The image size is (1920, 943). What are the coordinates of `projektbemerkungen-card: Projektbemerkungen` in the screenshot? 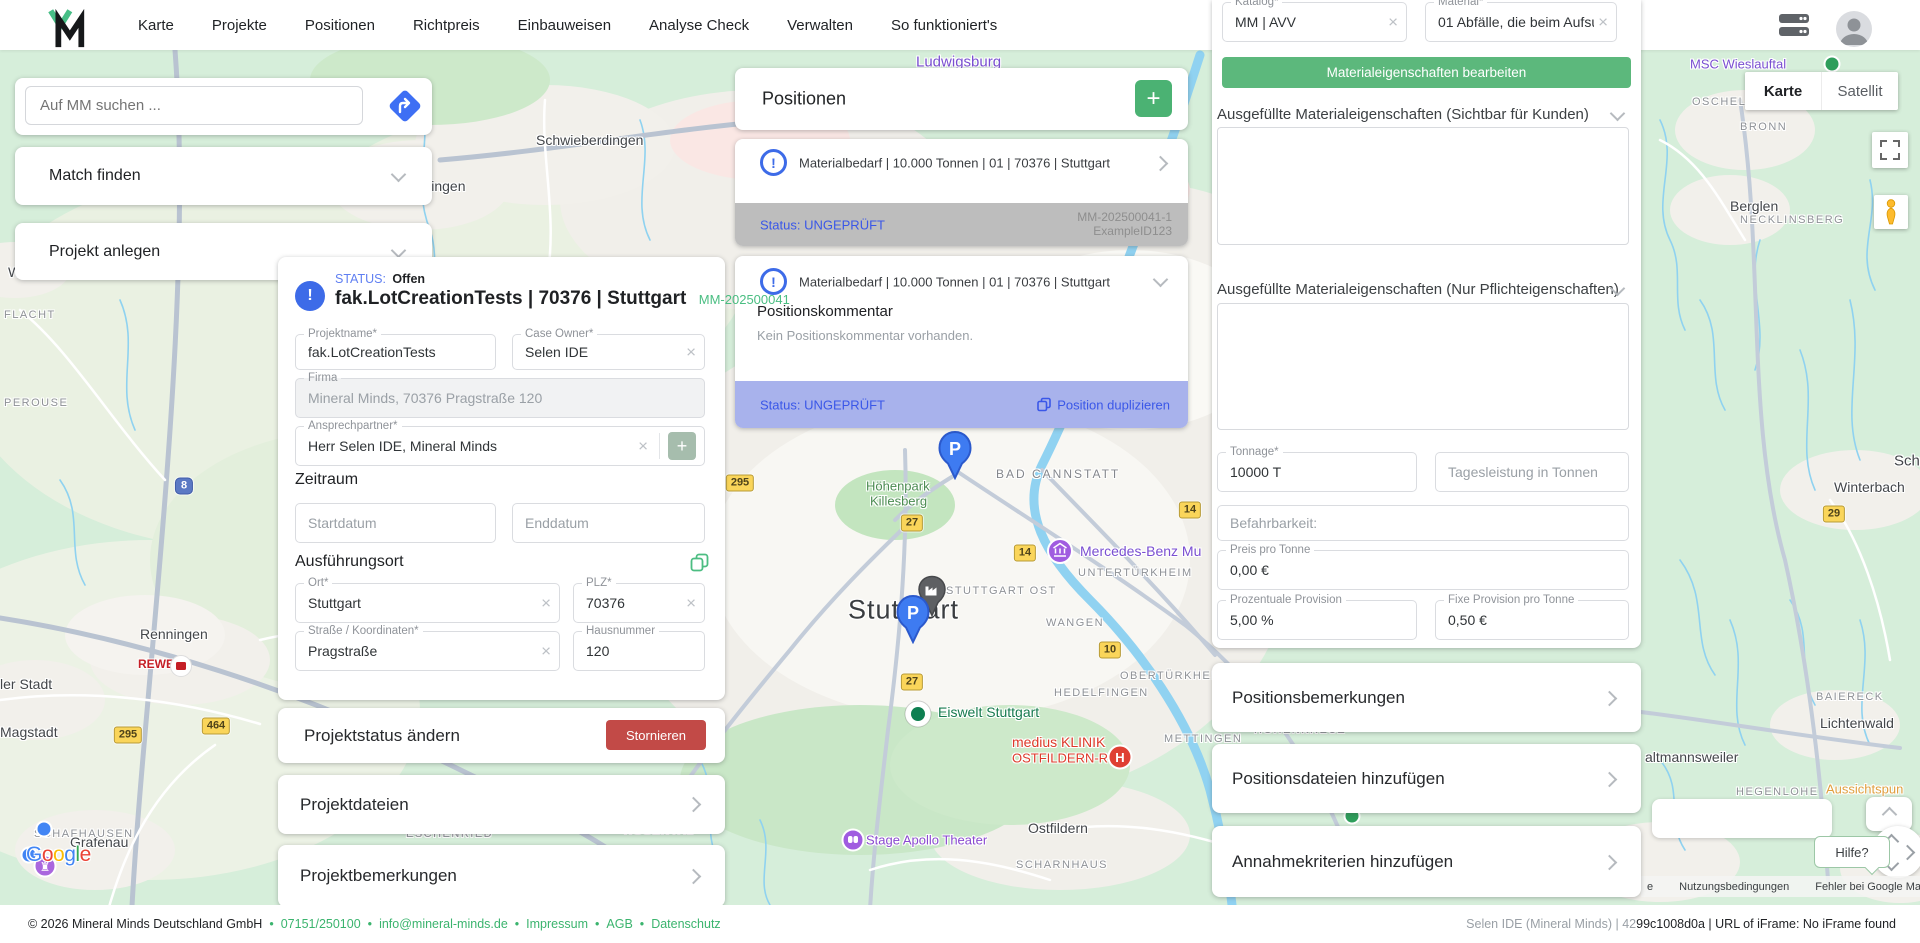 It's located at (501, 876).